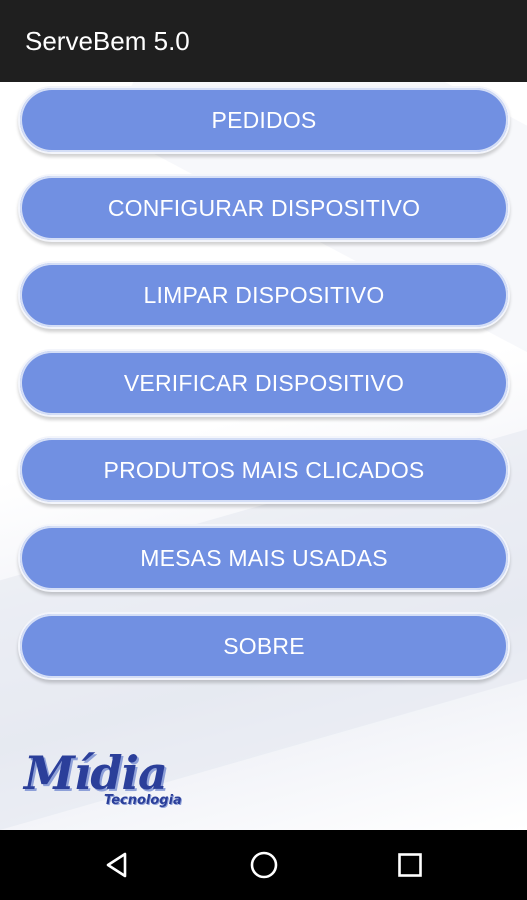 The width and height of the screenshot is (527, 900). What do you see at coordinates (410, 865) in the screenshot?
I see `recents-icon` at bounding box center [410, 865].